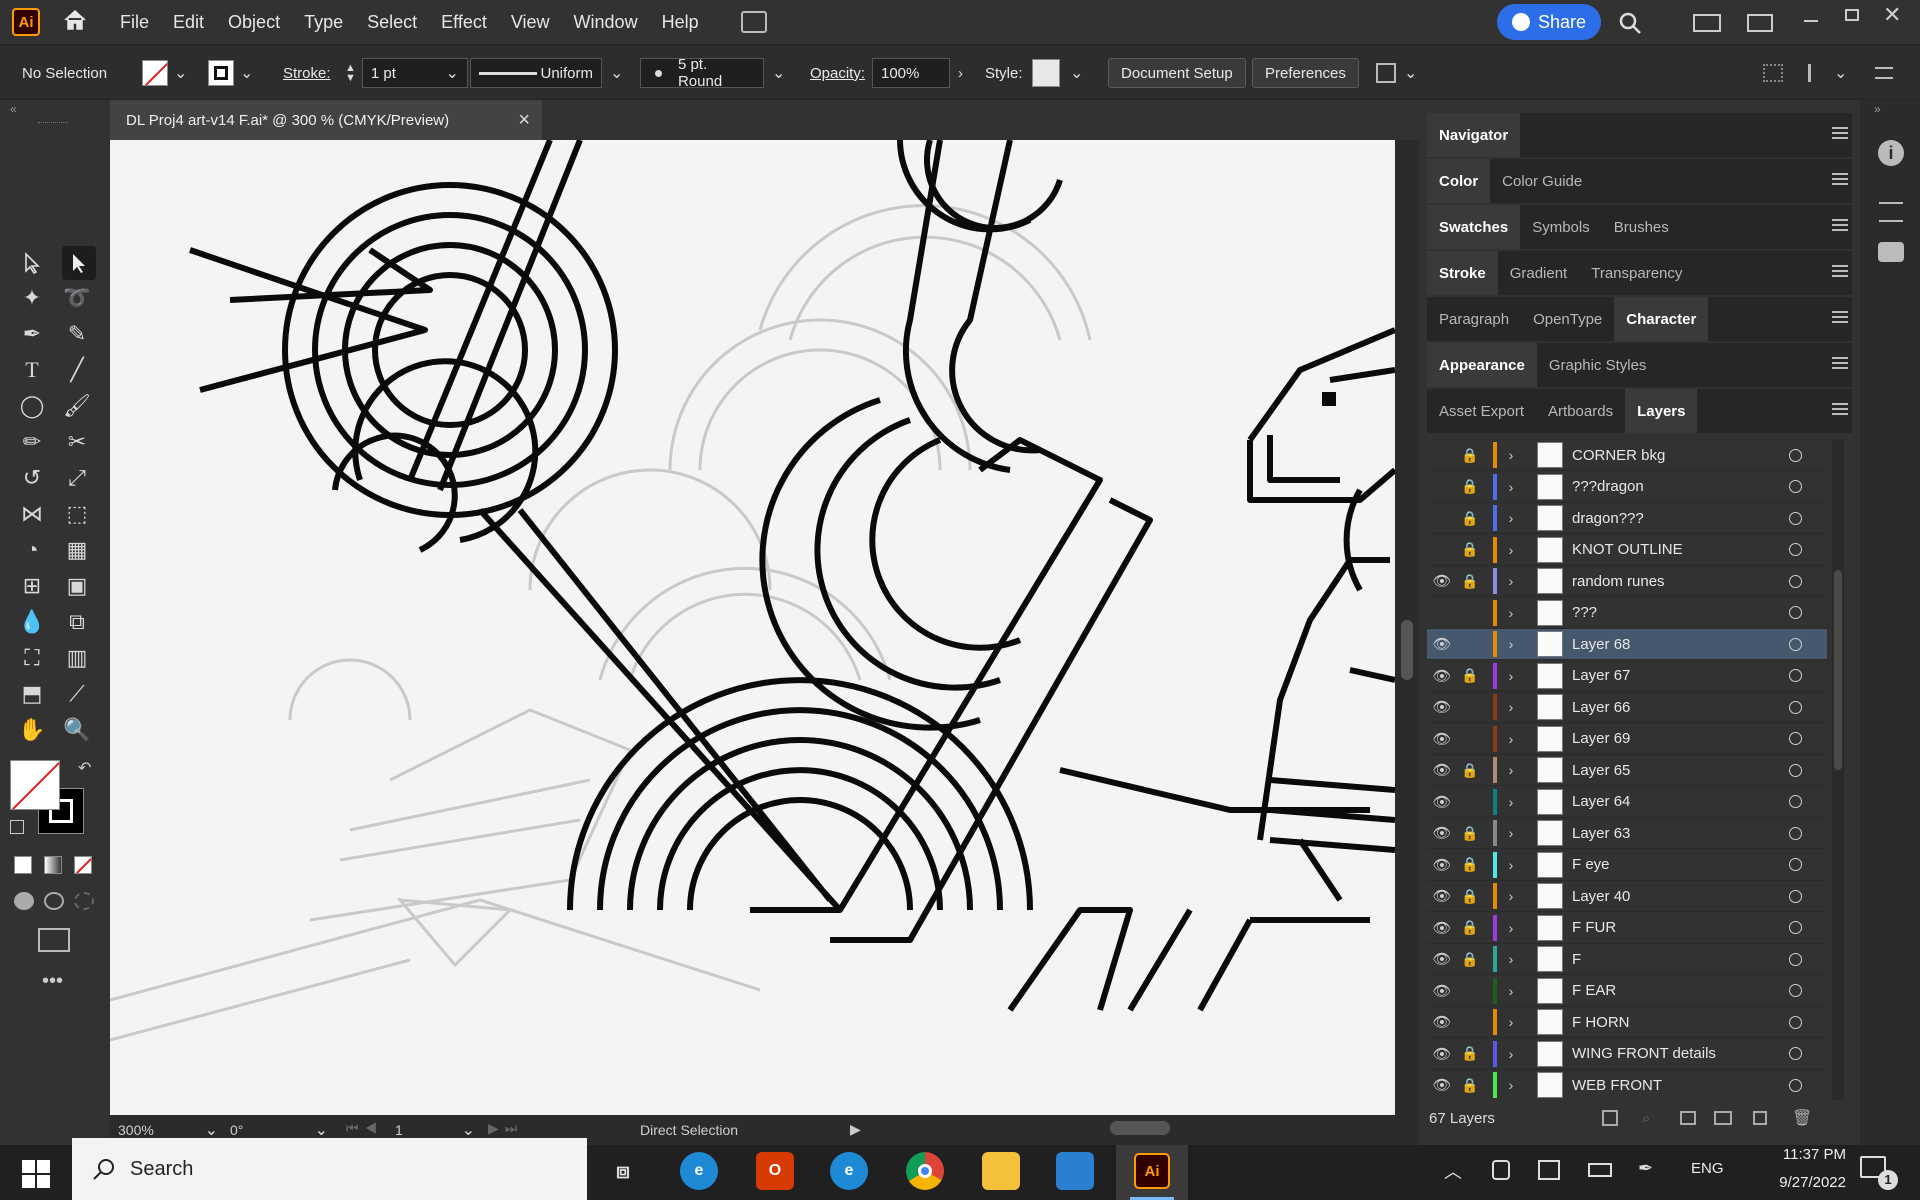 This screenshot has height=1200, width=1920. What do you see at coordinates (1594, 927) in the screenshot?
I see `layer-name: F FUR` at bounding box center [1594, 927].